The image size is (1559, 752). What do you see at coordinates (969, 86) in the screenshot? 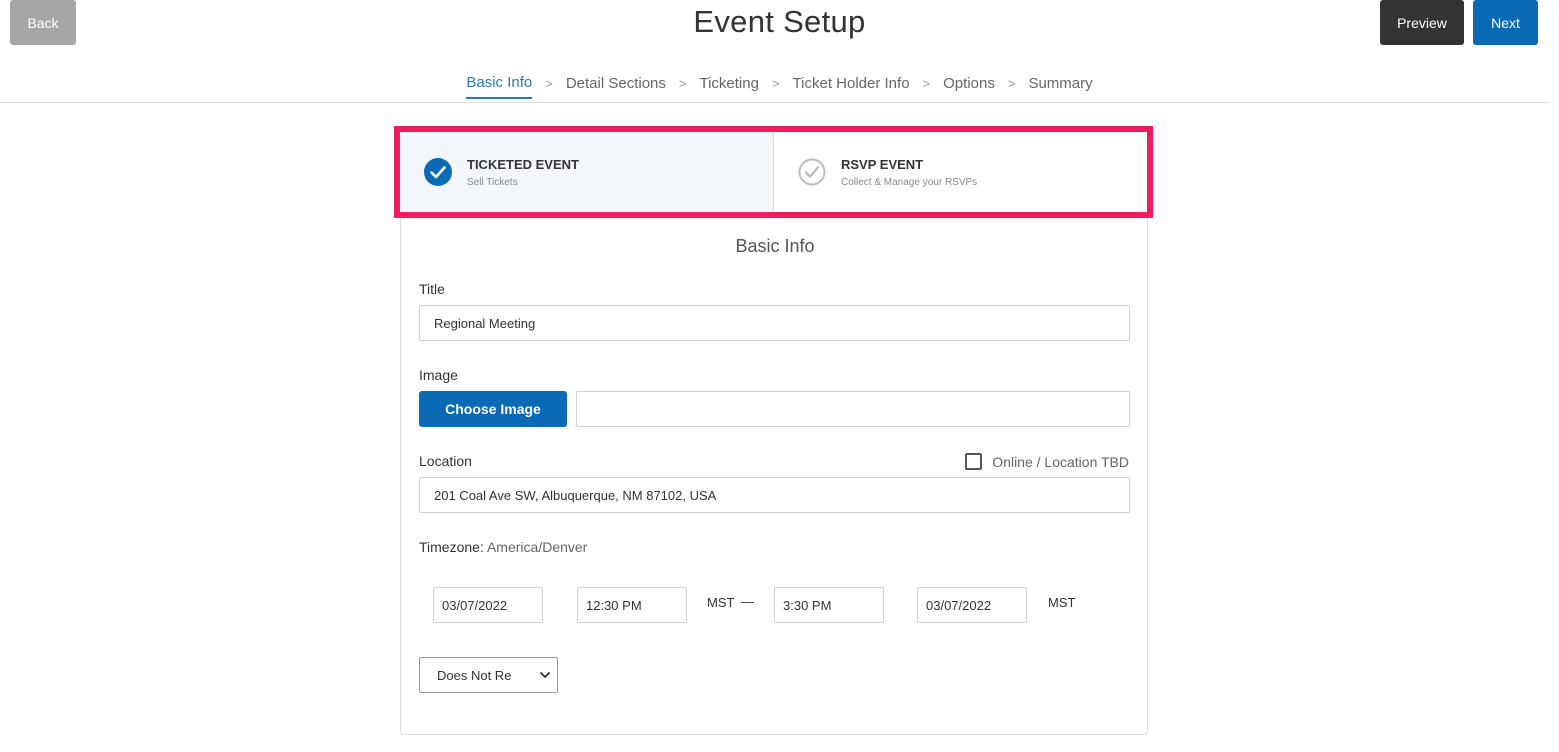
I see `step-options: Options` at bounding box center [969, 86].